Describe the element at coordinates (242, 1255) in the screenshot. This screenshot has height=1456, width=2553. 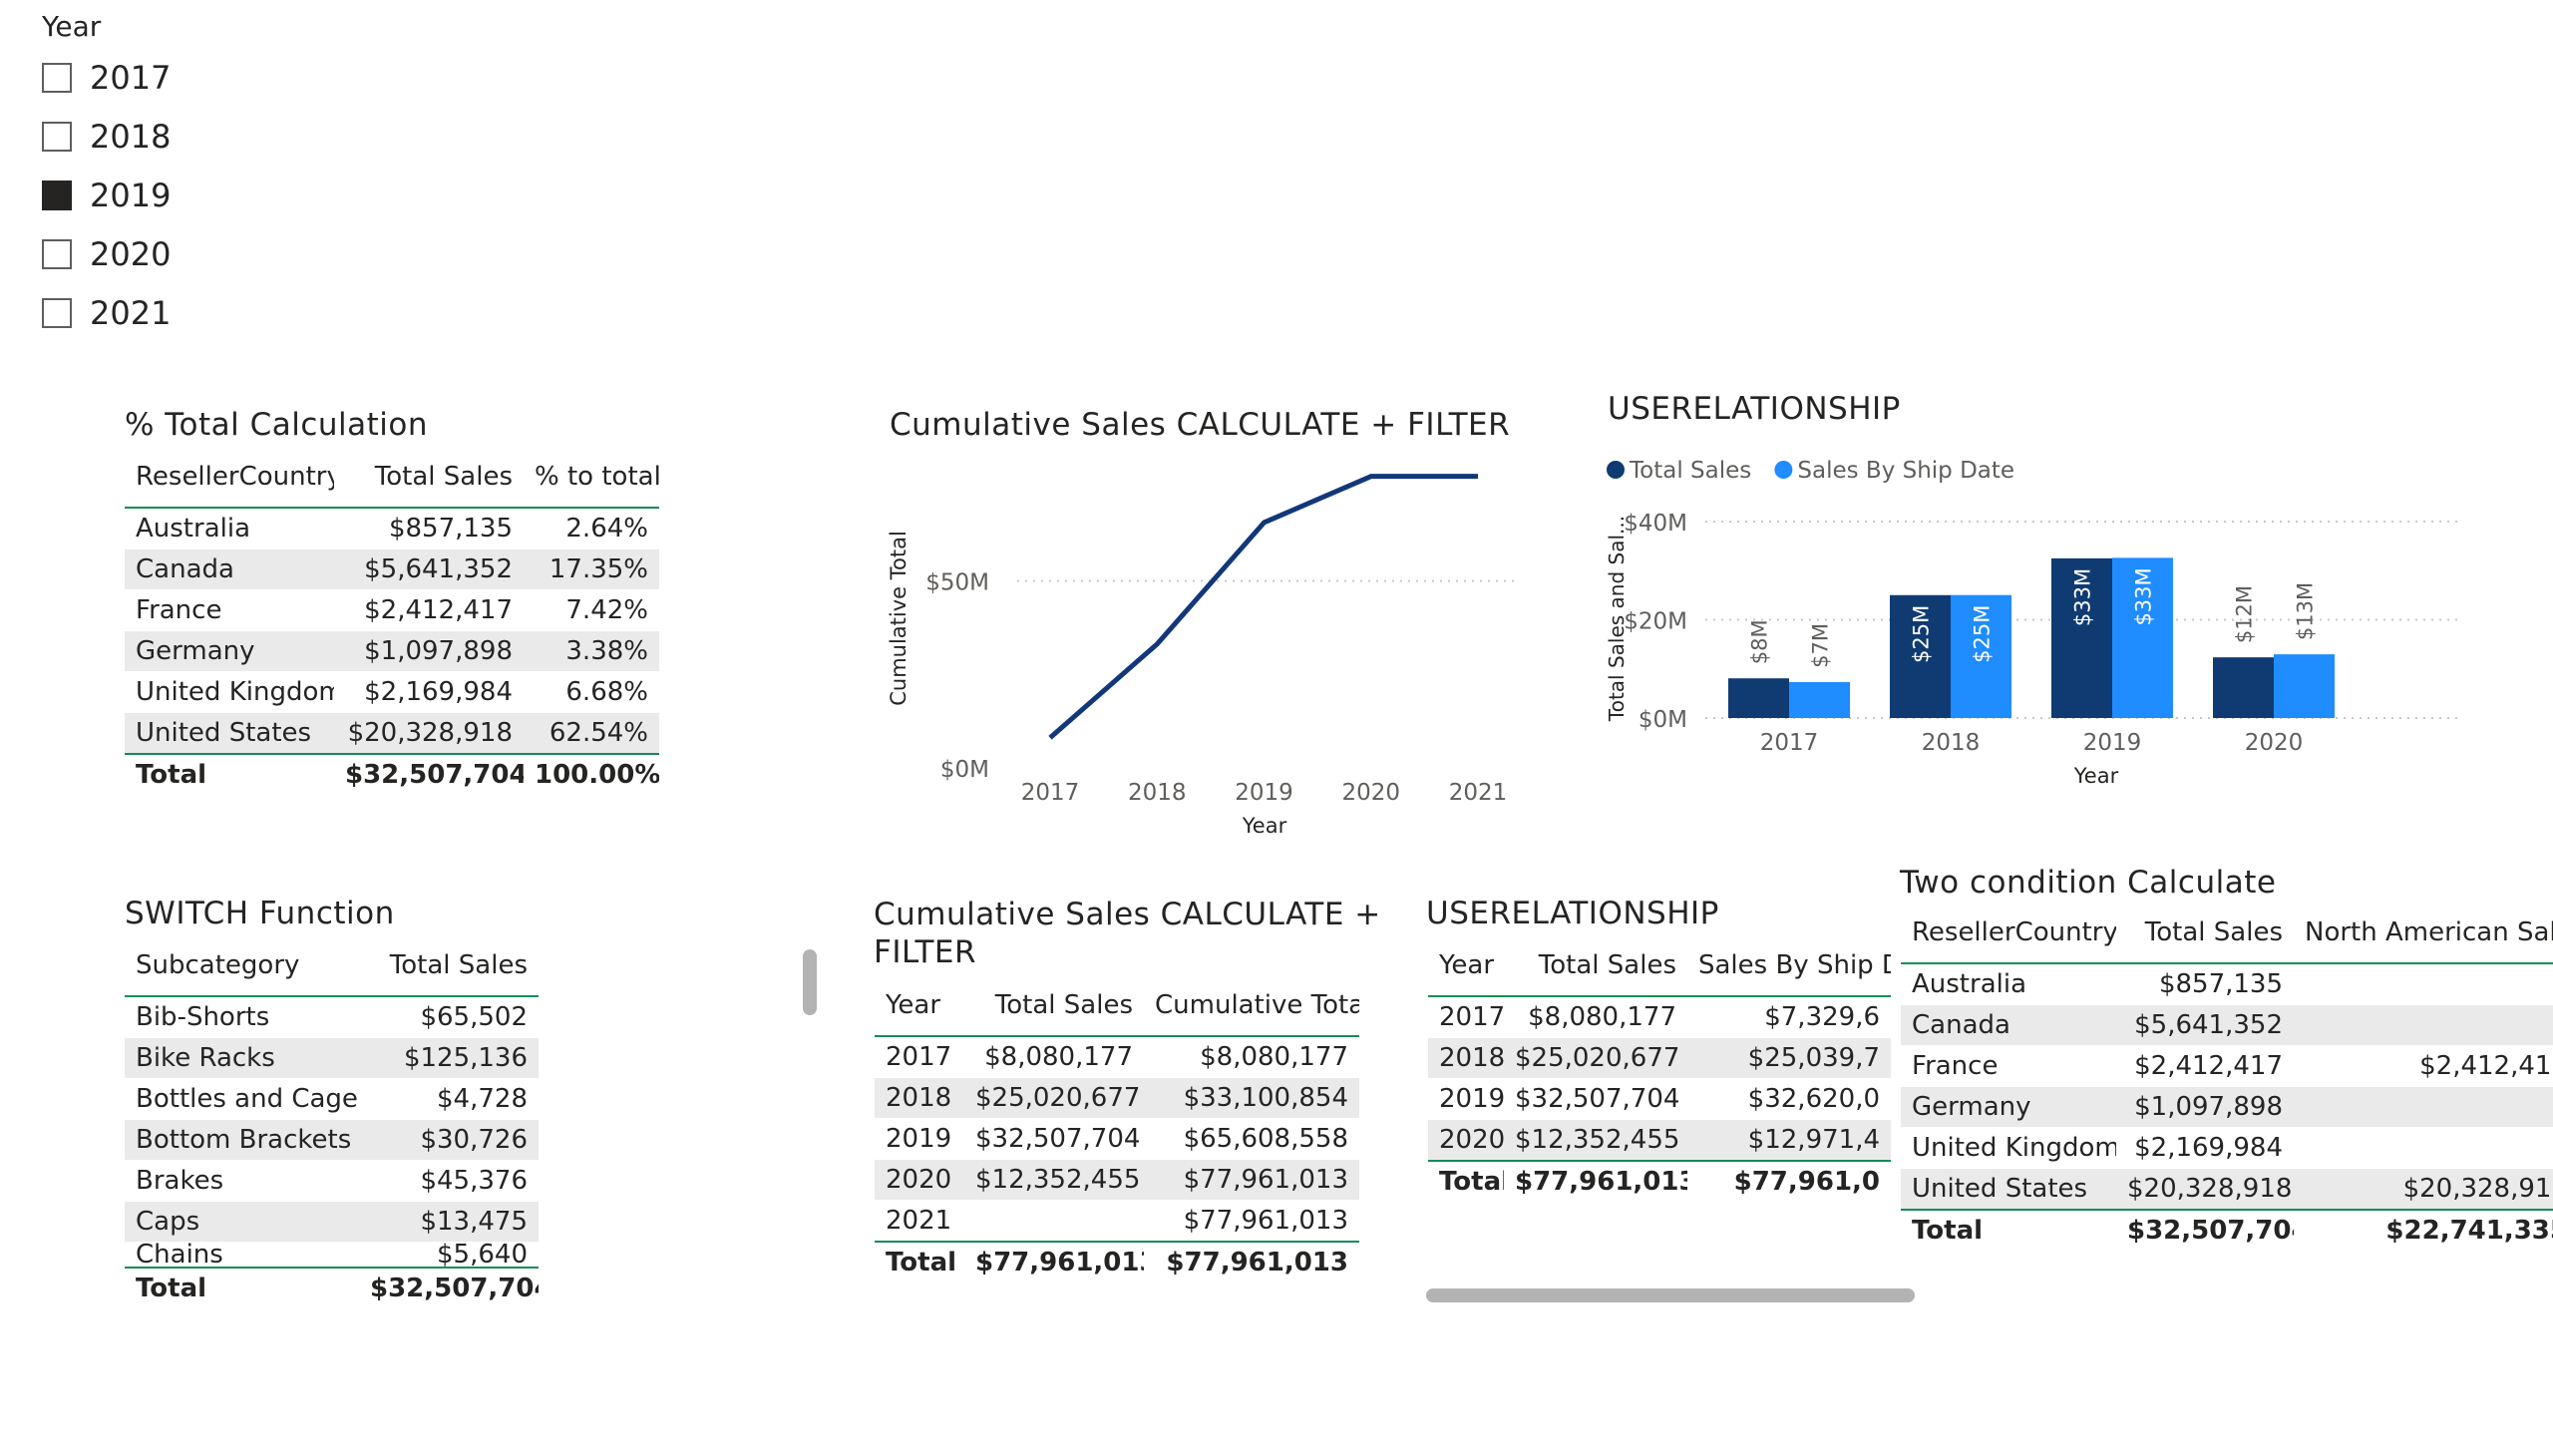
I see `table-cell: Chains` at that location.